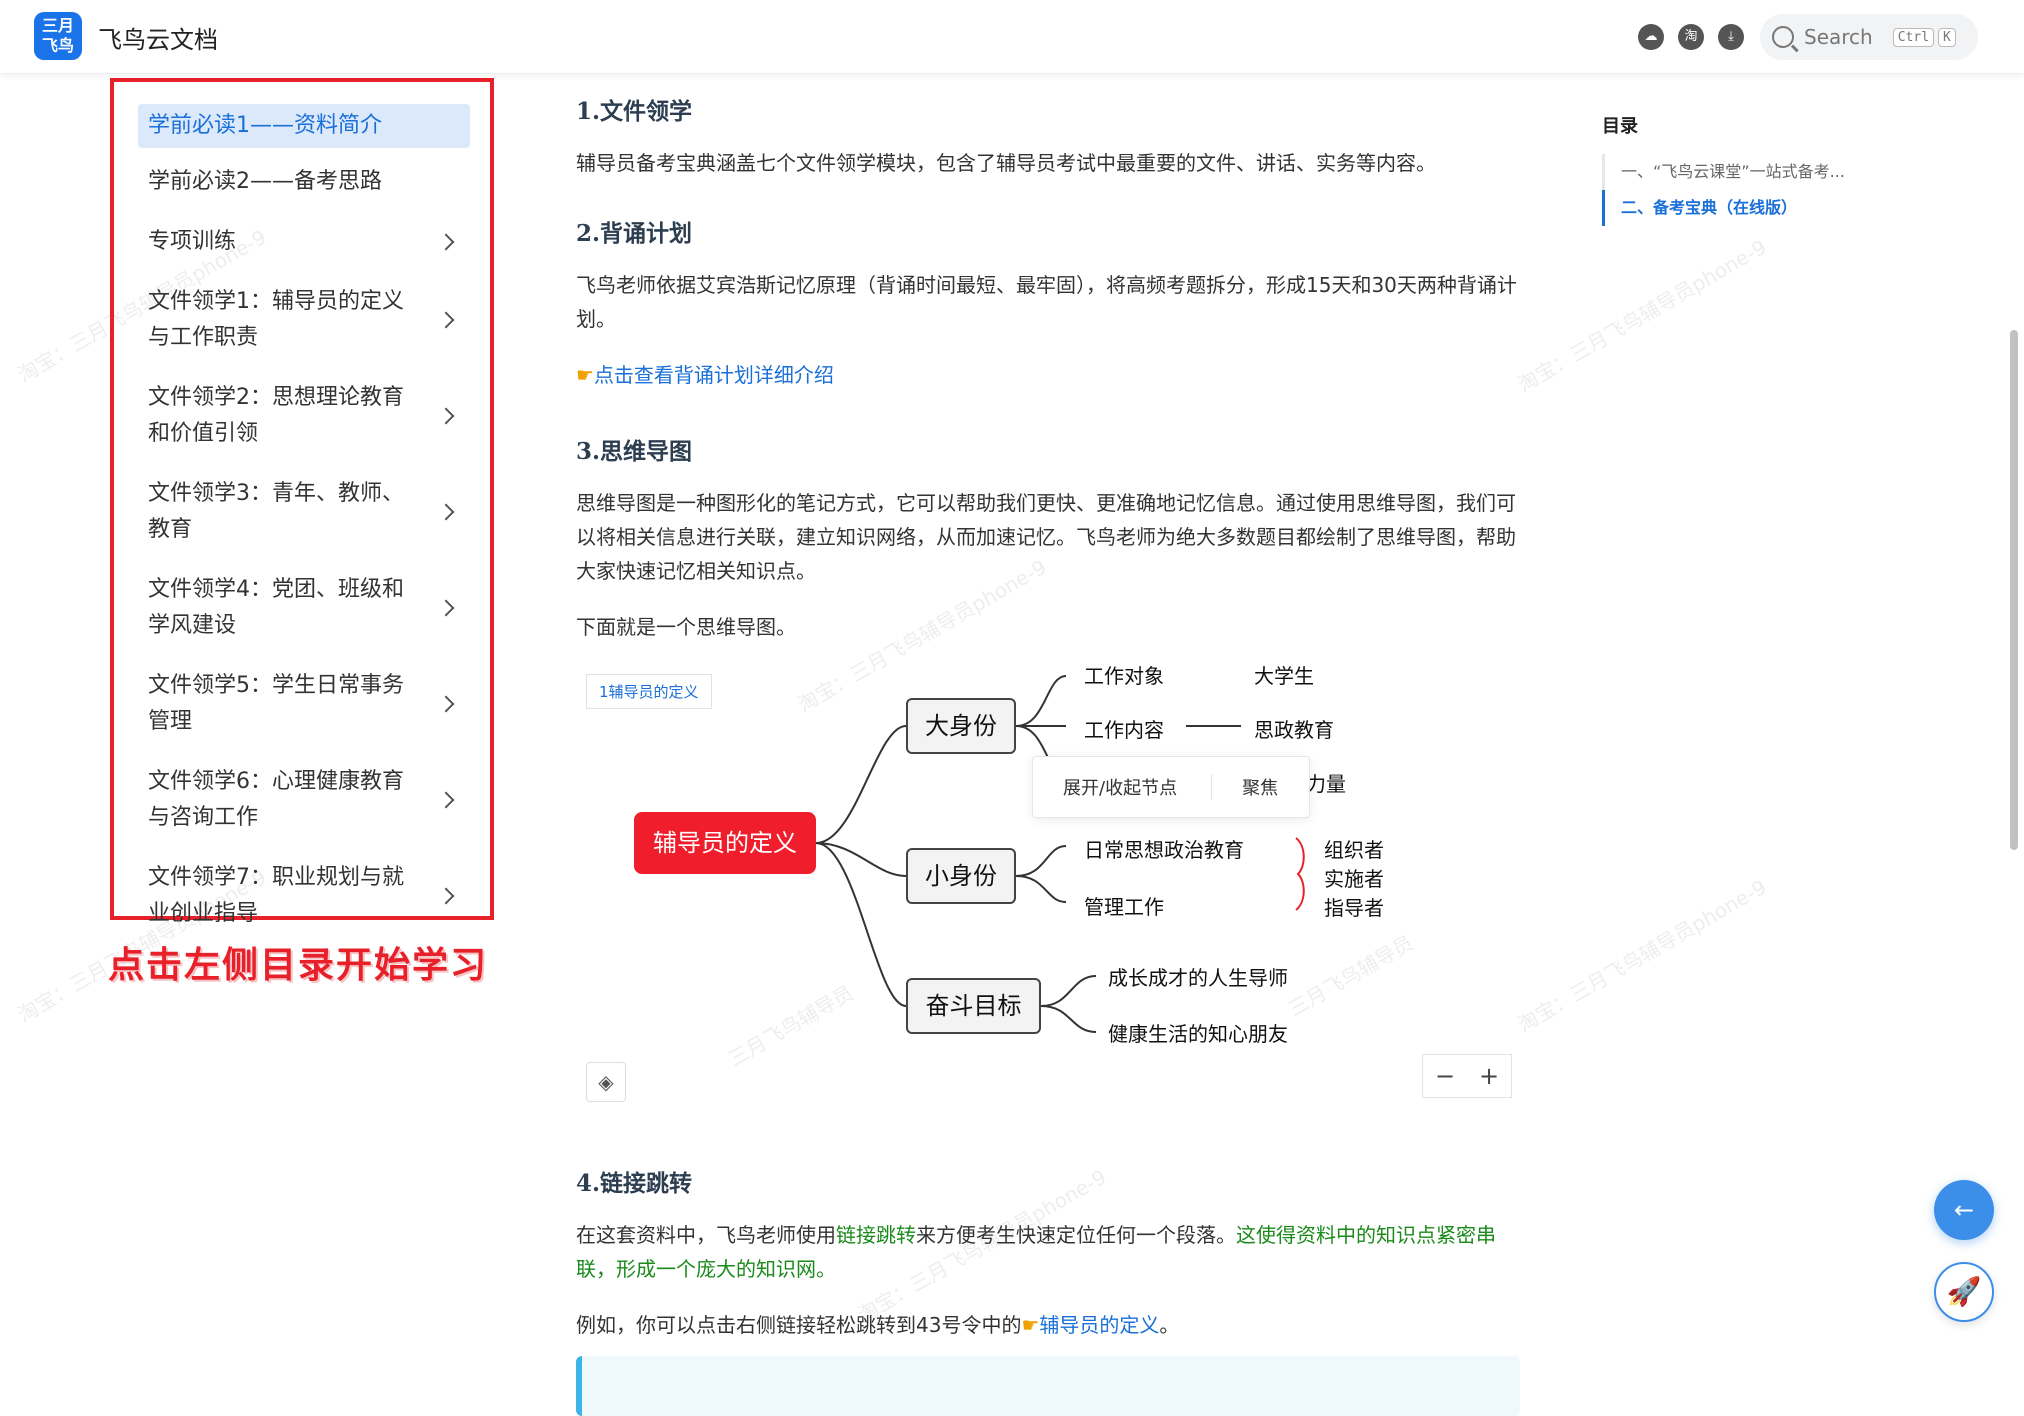  I want to click on mindmap-leaf: 力量, so click(1326, 784).